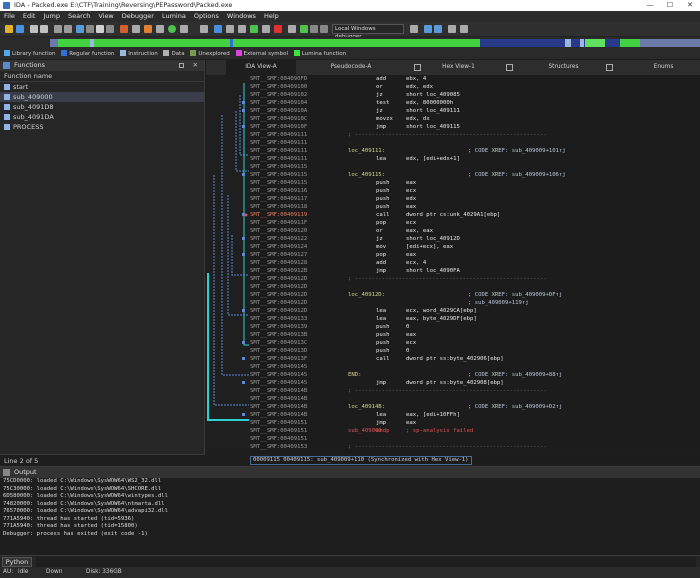 This screenshot has width=700, height=578. What do you see at coordinates (230, 29) in the screenshot?
I see `threads-icon` at bounding box center [230, 29].